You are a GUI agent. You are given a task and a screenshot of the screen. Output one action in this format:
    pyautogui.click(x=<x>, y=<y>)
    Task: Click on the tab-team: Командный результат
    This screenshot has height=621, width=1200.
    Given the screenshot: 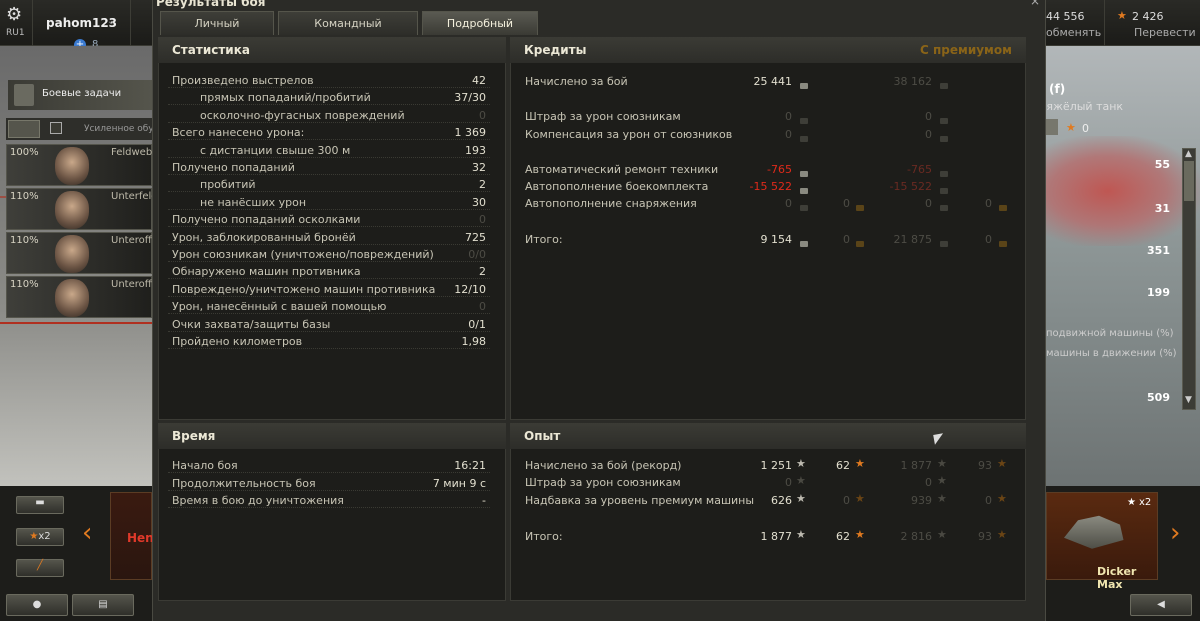 What is the action you would take?
    pyautogui.click(x=348, y=32)
    